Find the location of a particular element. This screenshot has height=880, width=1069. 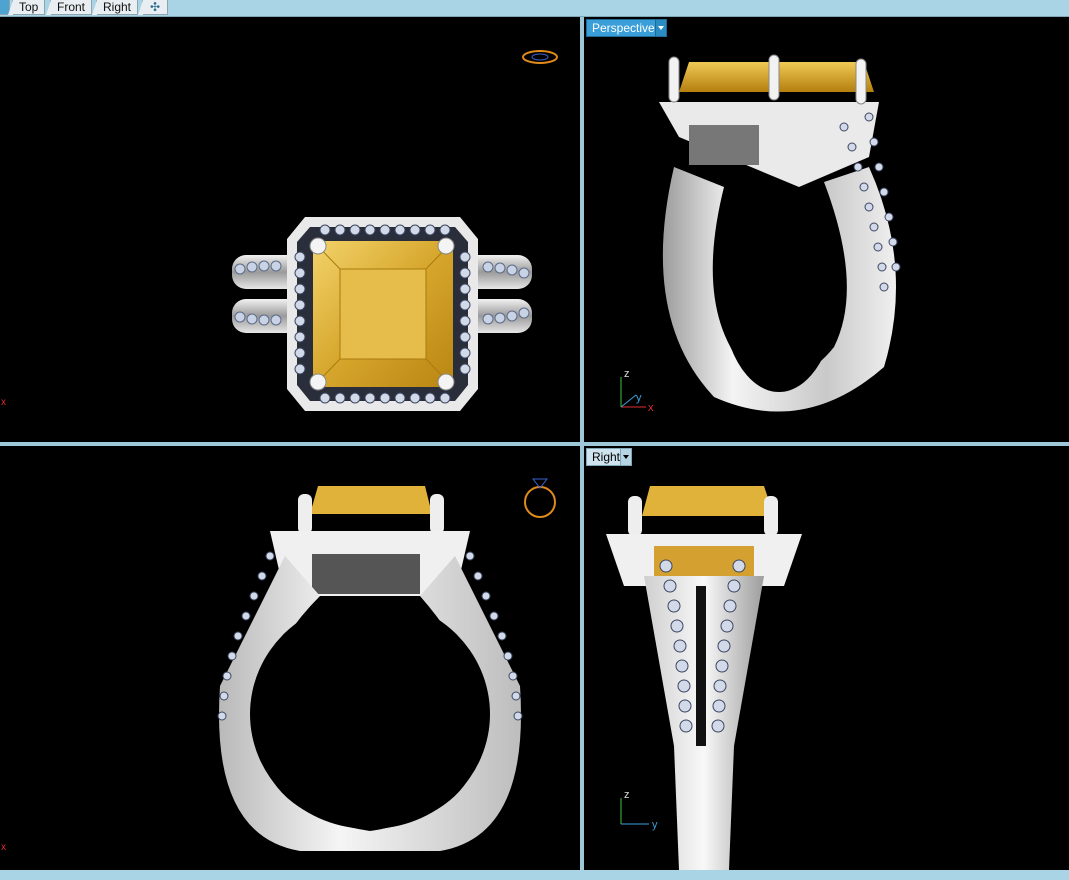

perspective-y-axis: y is located at coordinates (639, 398).